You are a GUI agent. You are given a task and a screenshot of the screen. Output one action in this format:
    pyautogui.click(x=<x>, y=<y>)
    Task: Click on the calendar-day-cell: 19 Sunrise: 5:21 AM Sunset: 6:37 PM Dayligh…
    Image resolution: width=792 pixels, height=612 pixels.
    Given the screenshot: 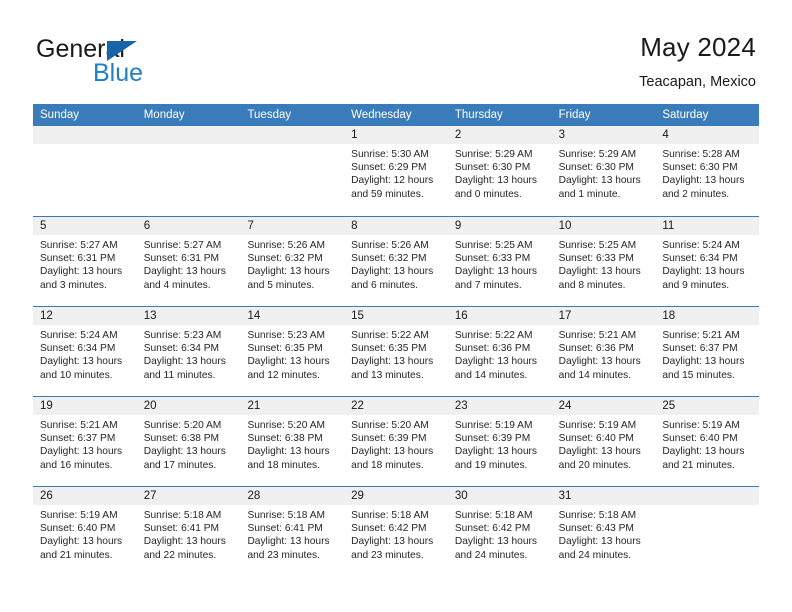 What is the action you would take?
    pyautogui.click(x=85, y=441)
    